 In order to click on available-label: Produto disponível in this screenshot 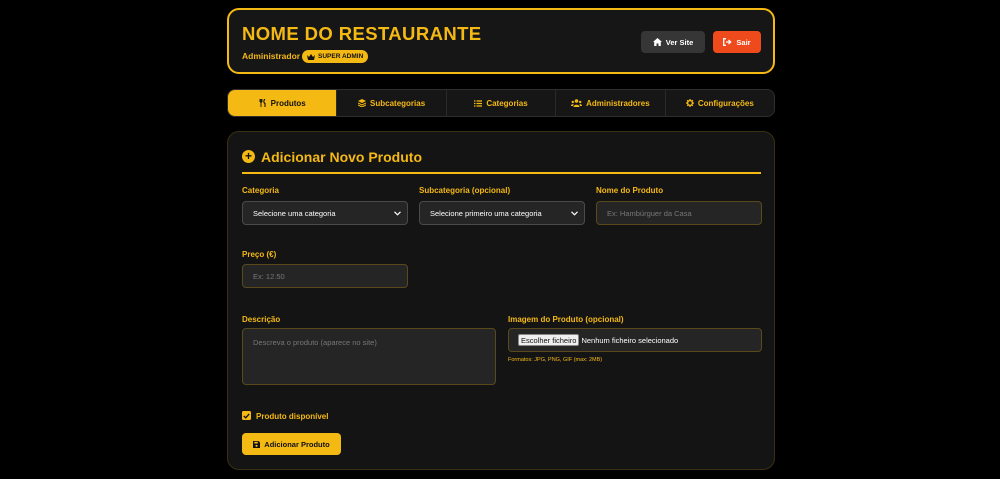, I will do `click(292, 416)`.